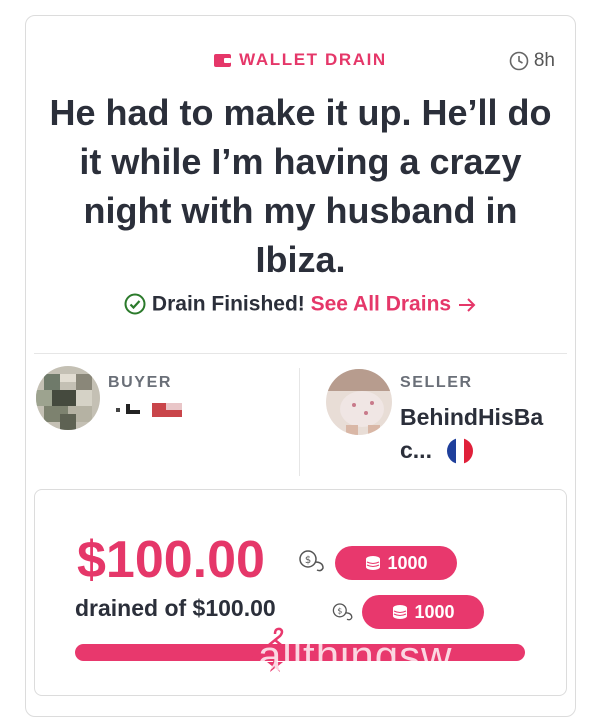 The width and height of the screenshot is (600, 717). I want to click on check-circle-icon, so click(135, 304).